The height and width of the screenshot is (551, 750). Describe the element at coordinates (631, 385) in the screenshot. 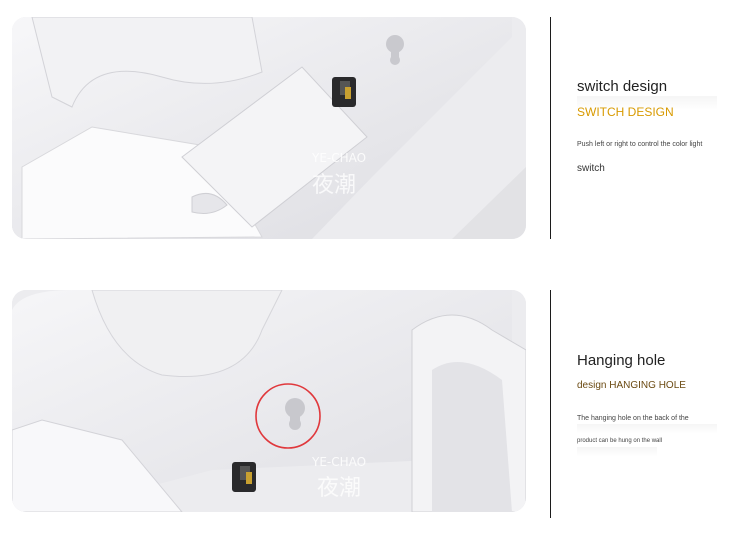

I see `hanging-hole-subtitle: design HANGING HOLE` at that location.